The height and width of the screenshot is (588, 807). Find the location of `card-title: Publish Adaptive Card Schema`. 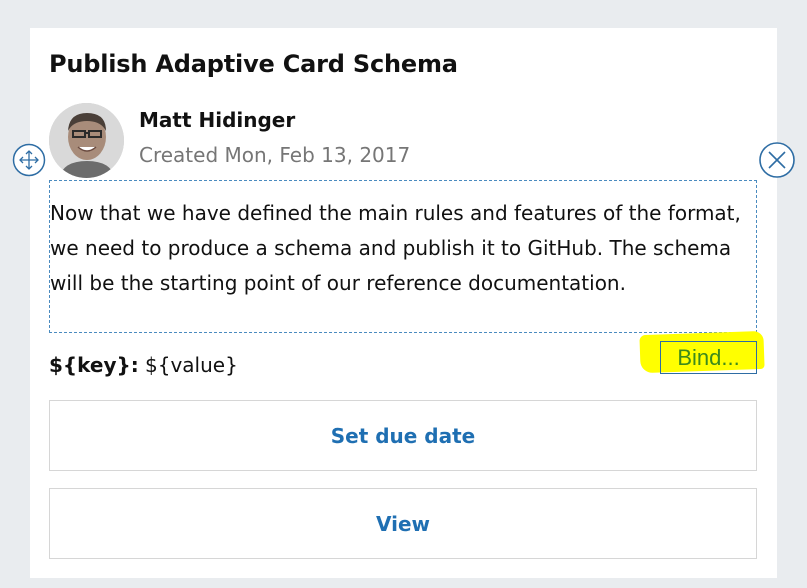

card-title: Publish Adaptive Card Schema is located at coordinates (253, 64).